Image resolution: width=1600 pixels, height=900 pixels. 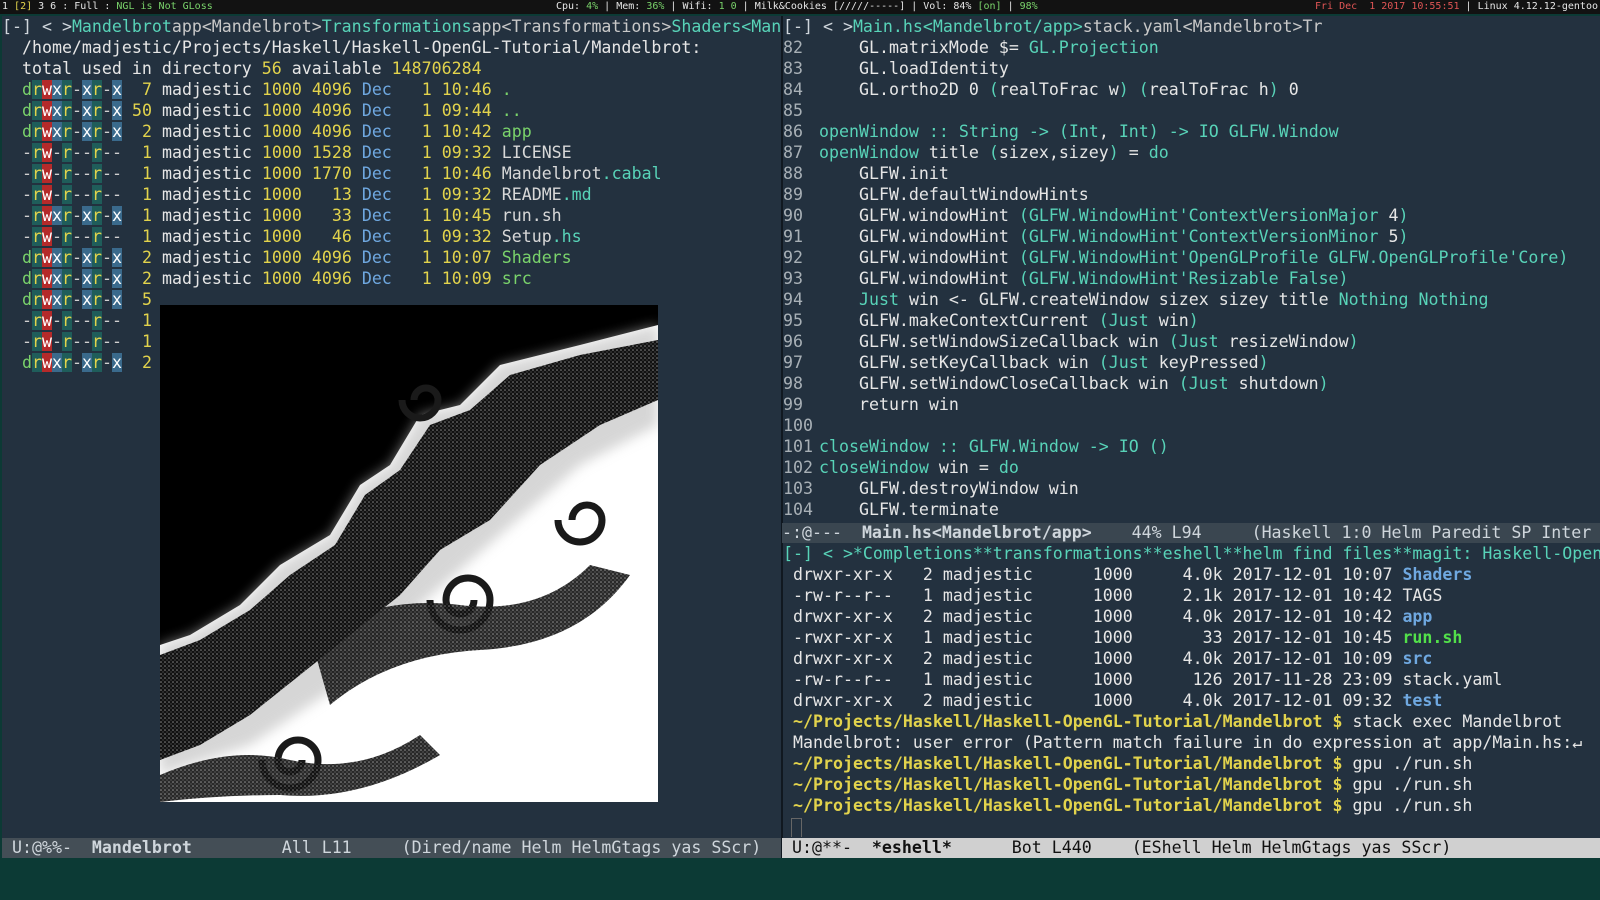 I want to click on file-date: 2017-11-28 23:09, so click(x=1317, y=679).